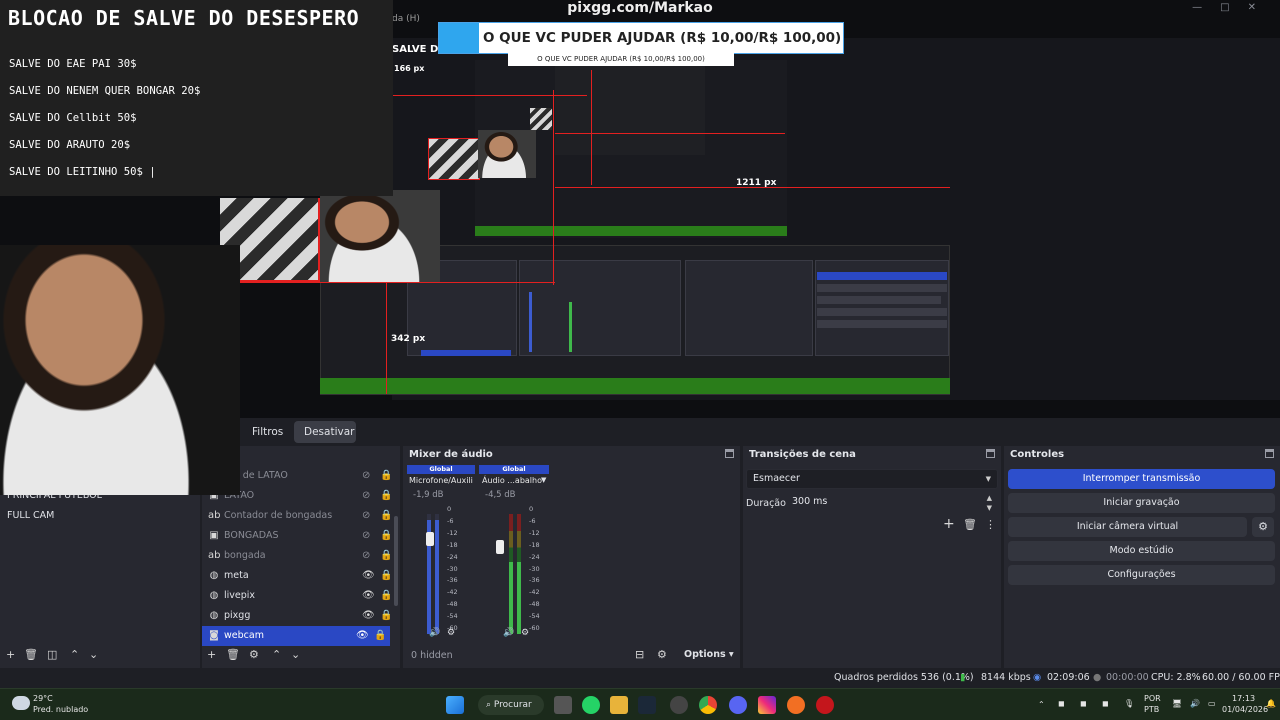 Image resolution: width=1280 pixels, height=720 pixels. What do you see at coordinates (512, 480) in the screenshot?
I see `channel-name: Áudio ...abalho` at bounding box center [512, 480].